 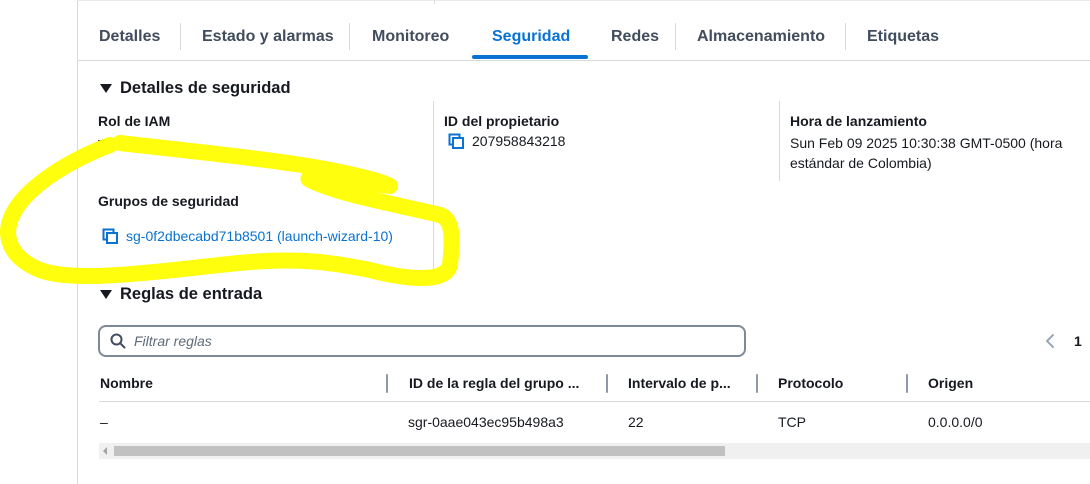 What do you see at coordinates (583, 0) in the screenshot?
I see `top-border` at bounding box center [583, 0].